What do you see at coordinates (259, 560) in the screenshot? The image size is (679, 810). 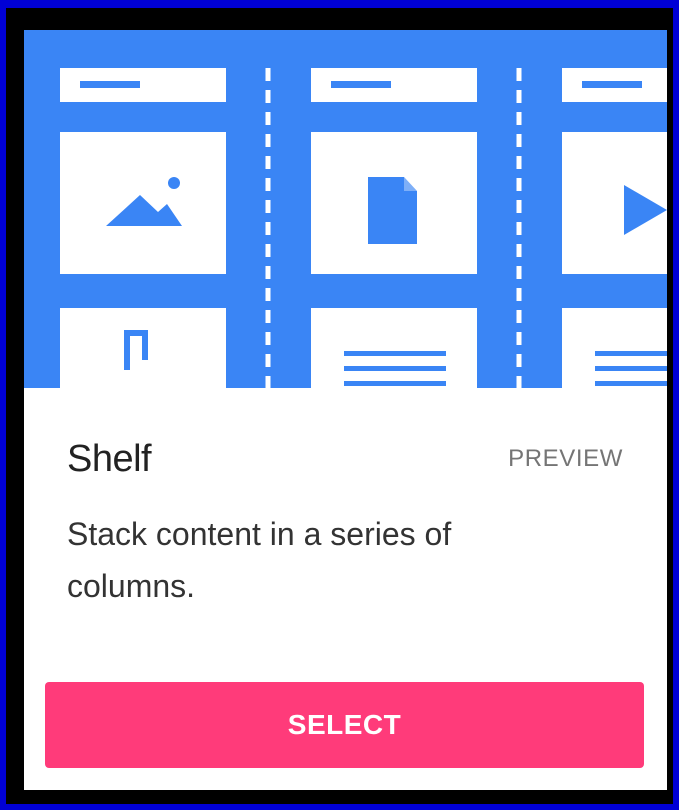 I see `card-description: Stack content in a series of columns.` at bounding box center [259, 560].